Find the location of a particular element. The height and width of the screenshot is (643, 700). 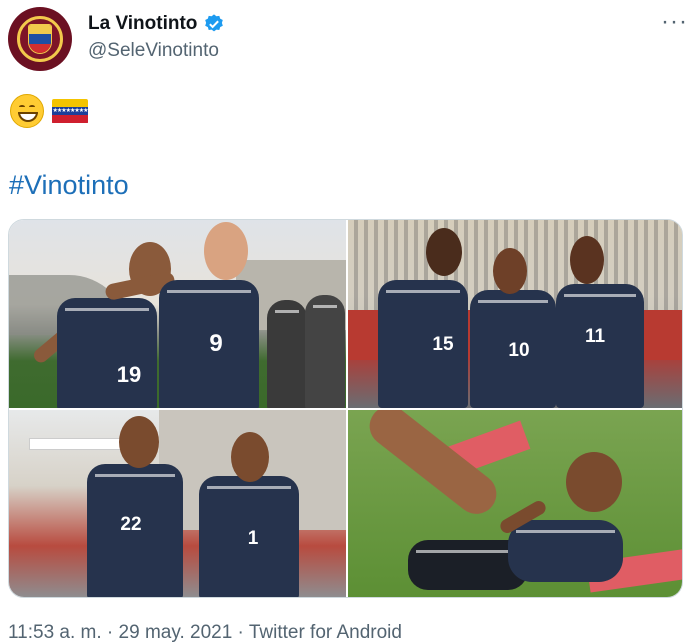

account-handle: @SeleVinotinto is located at coordinates (153, 51).